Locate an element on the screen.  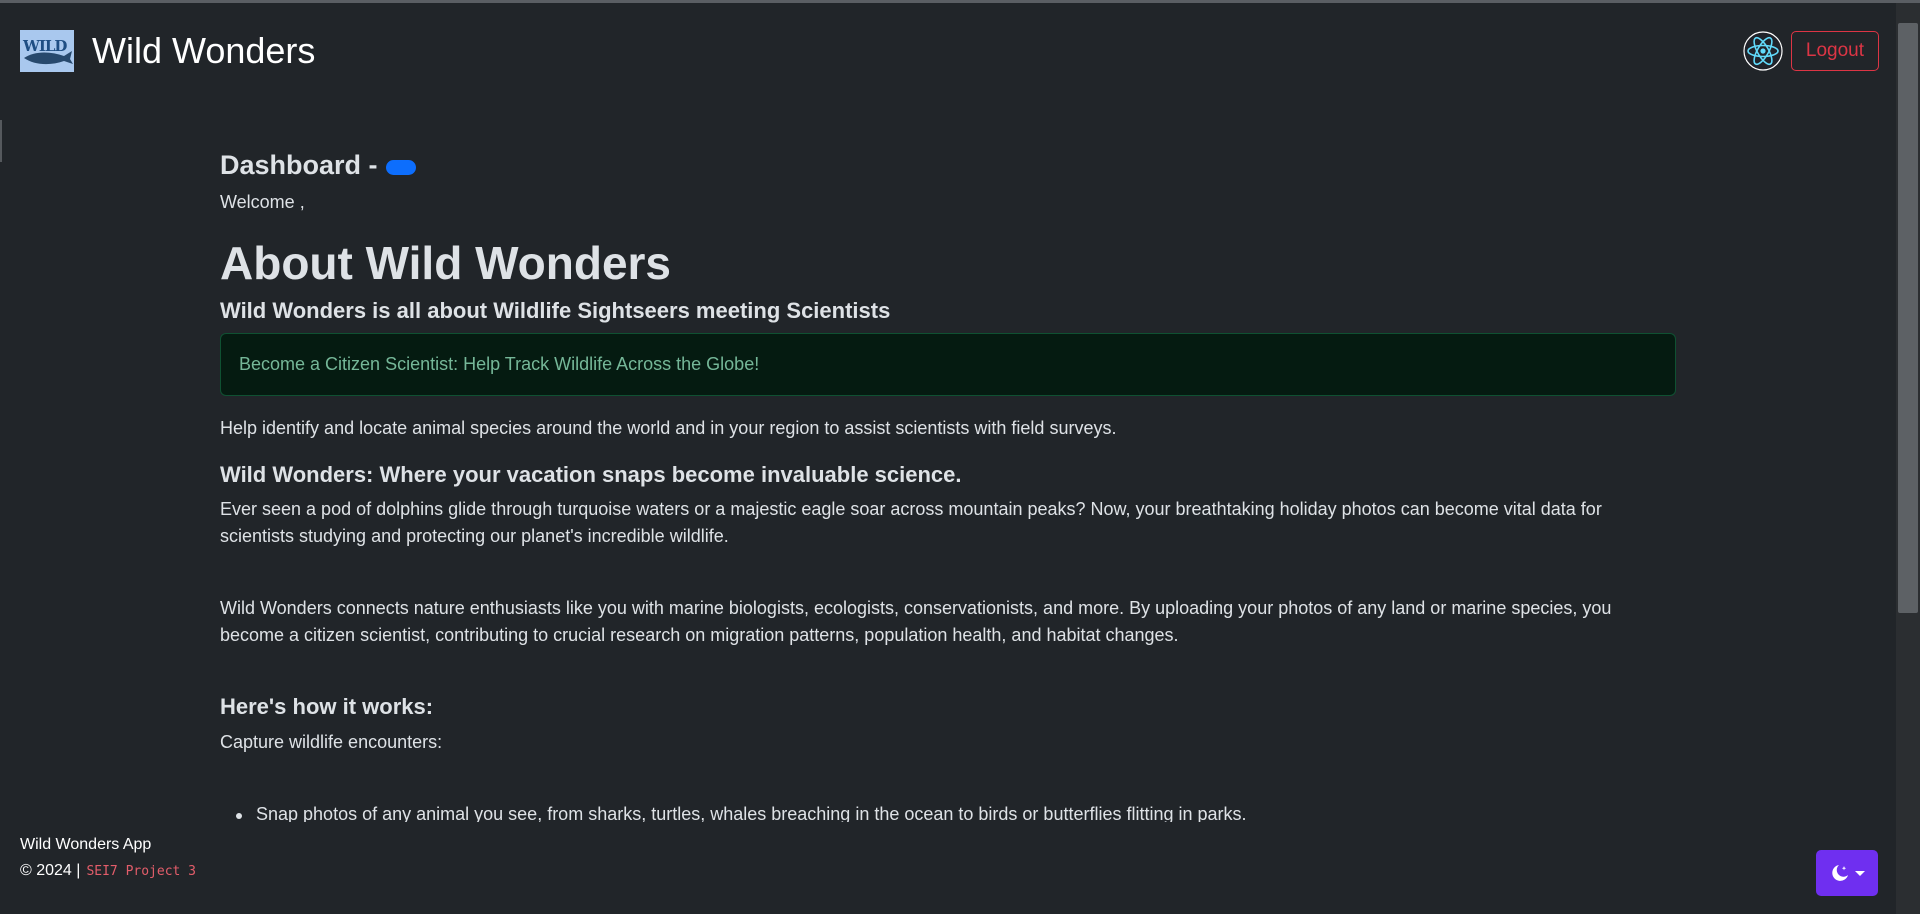
theme-toggle-button is located at coordinates (1847, 873).